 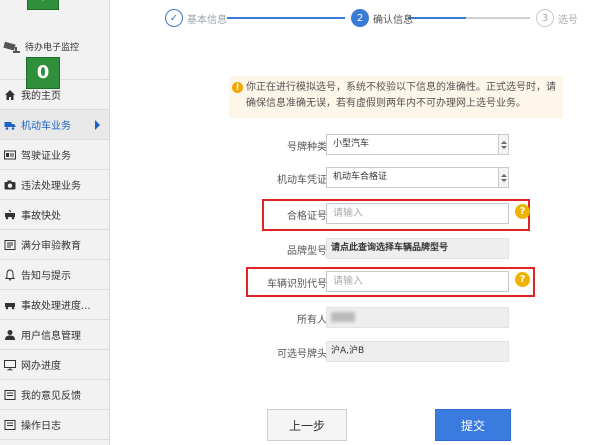 I want to click on step-label: 选号, so click(x=568, y=20).